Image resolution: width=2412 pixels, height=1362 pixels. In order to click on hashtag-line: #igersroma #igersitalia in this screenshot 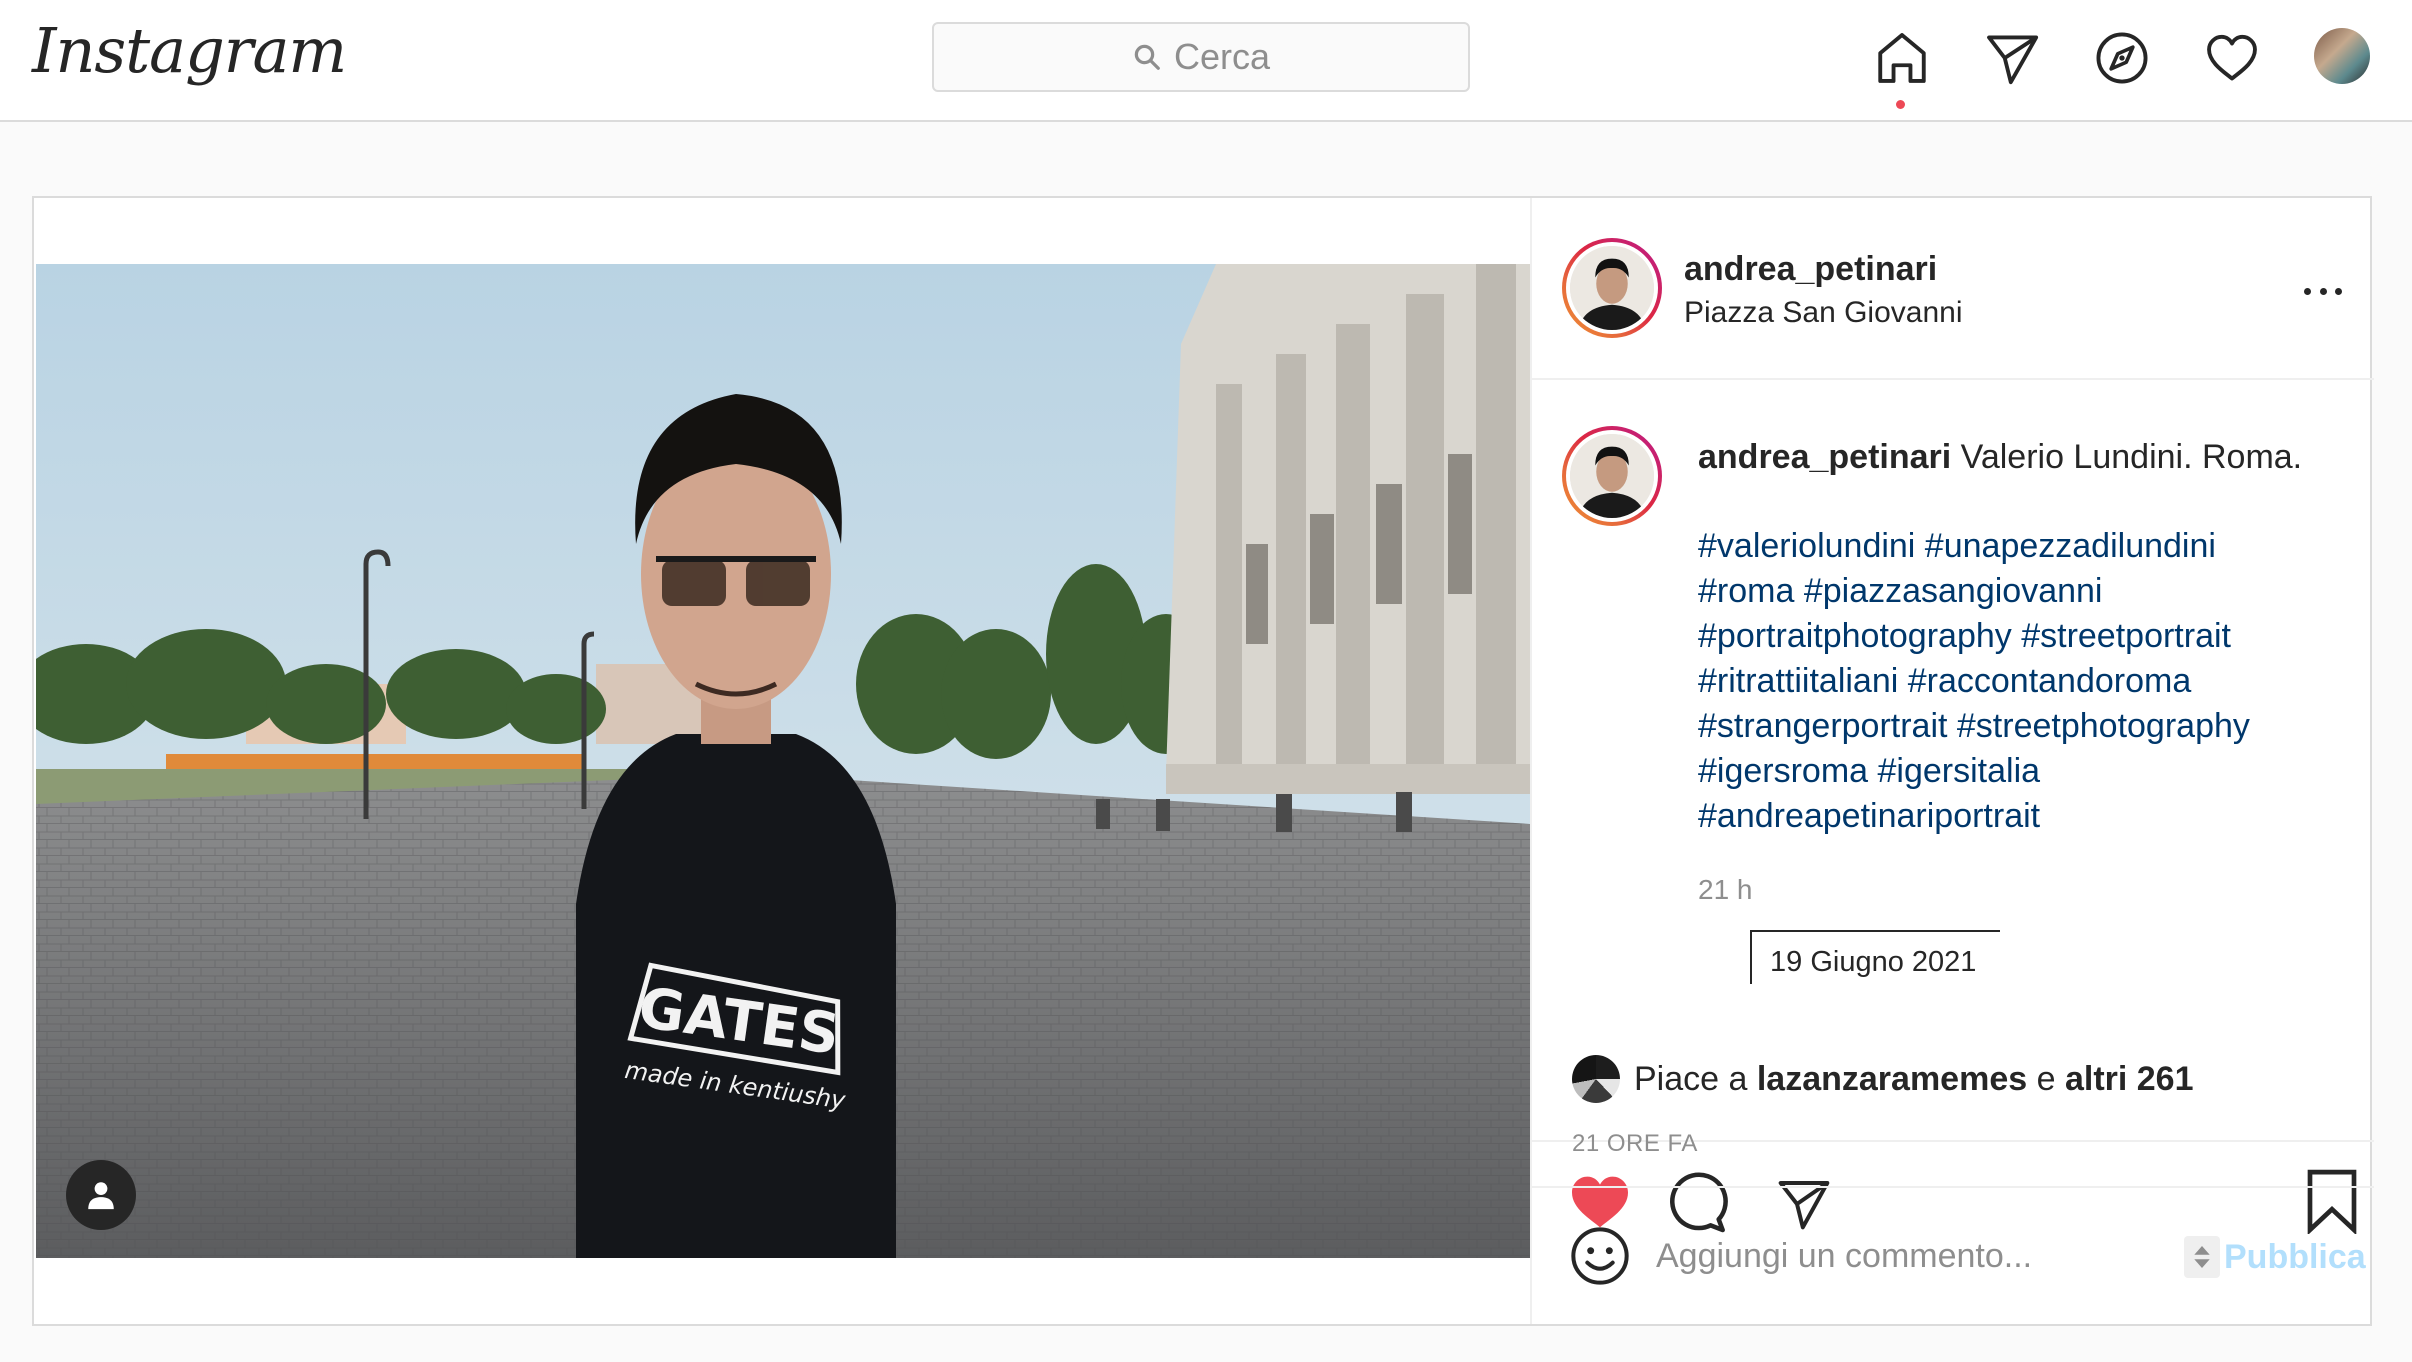, I will do `click(1974, 771)`.